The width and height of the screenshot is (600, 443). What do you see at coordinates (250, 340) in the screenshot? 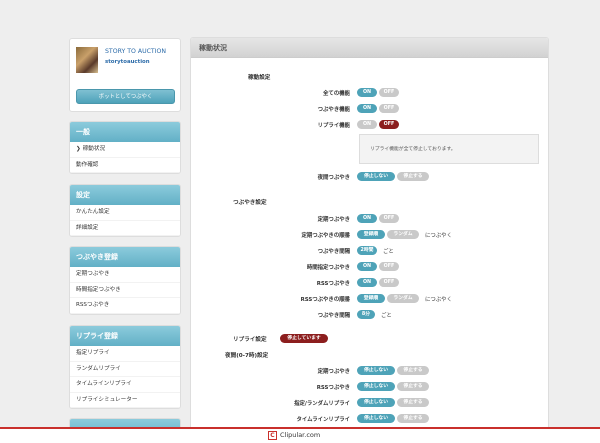
I see `section-title-reply-settings: リプライ設定` at bounding box center [250, 340].